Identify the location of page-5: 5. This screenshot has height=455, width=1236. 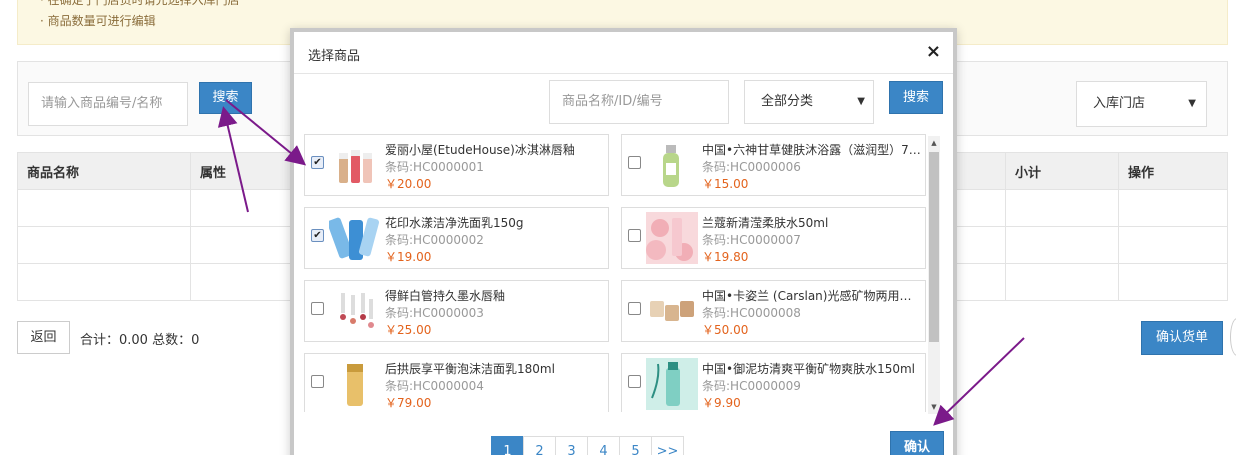
(635, 445).